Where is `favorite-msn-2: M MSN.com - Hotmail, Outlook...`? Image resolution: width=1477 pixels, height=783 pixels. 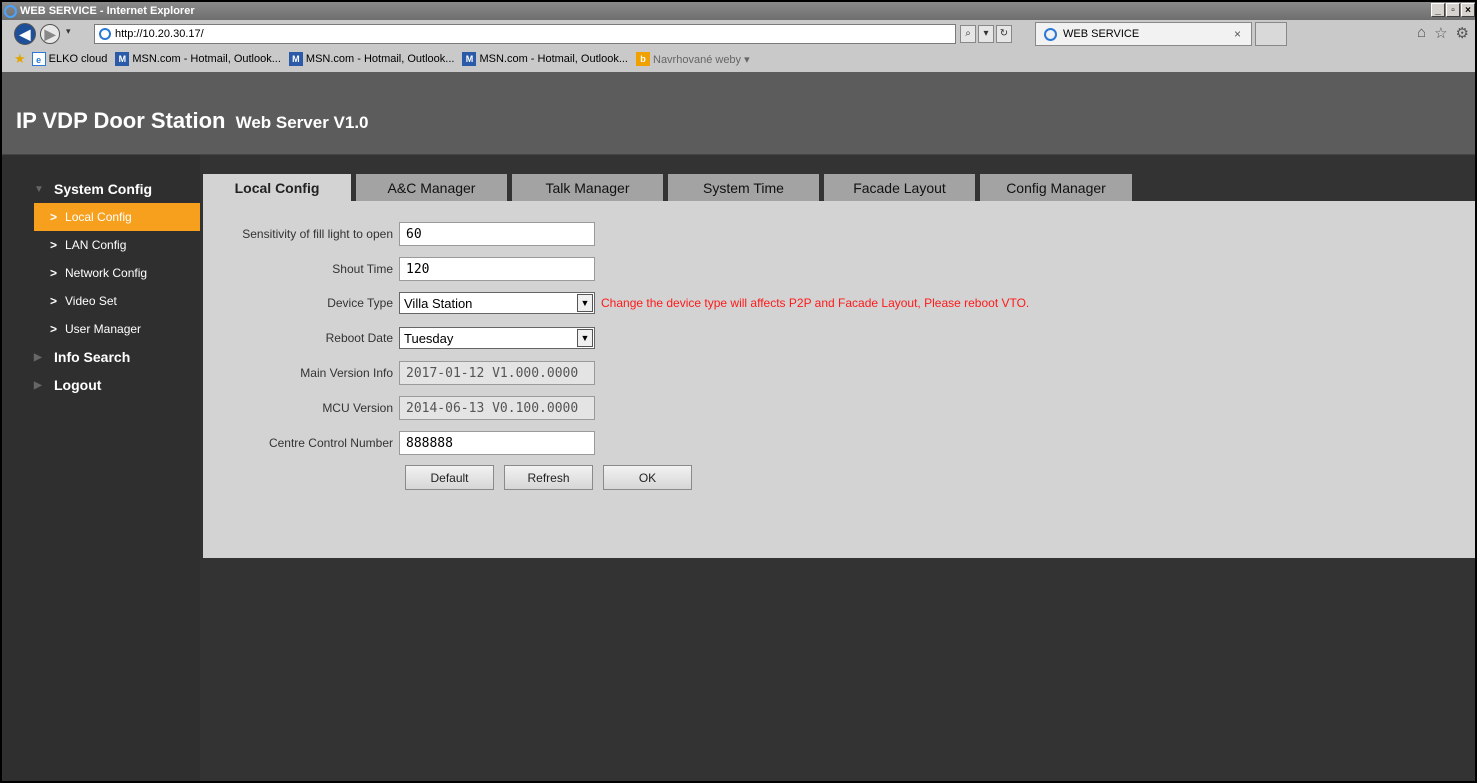
favorite-msn-2: M MSN.com - Hotmail, Outlook... is located at coordinates (371, 59).